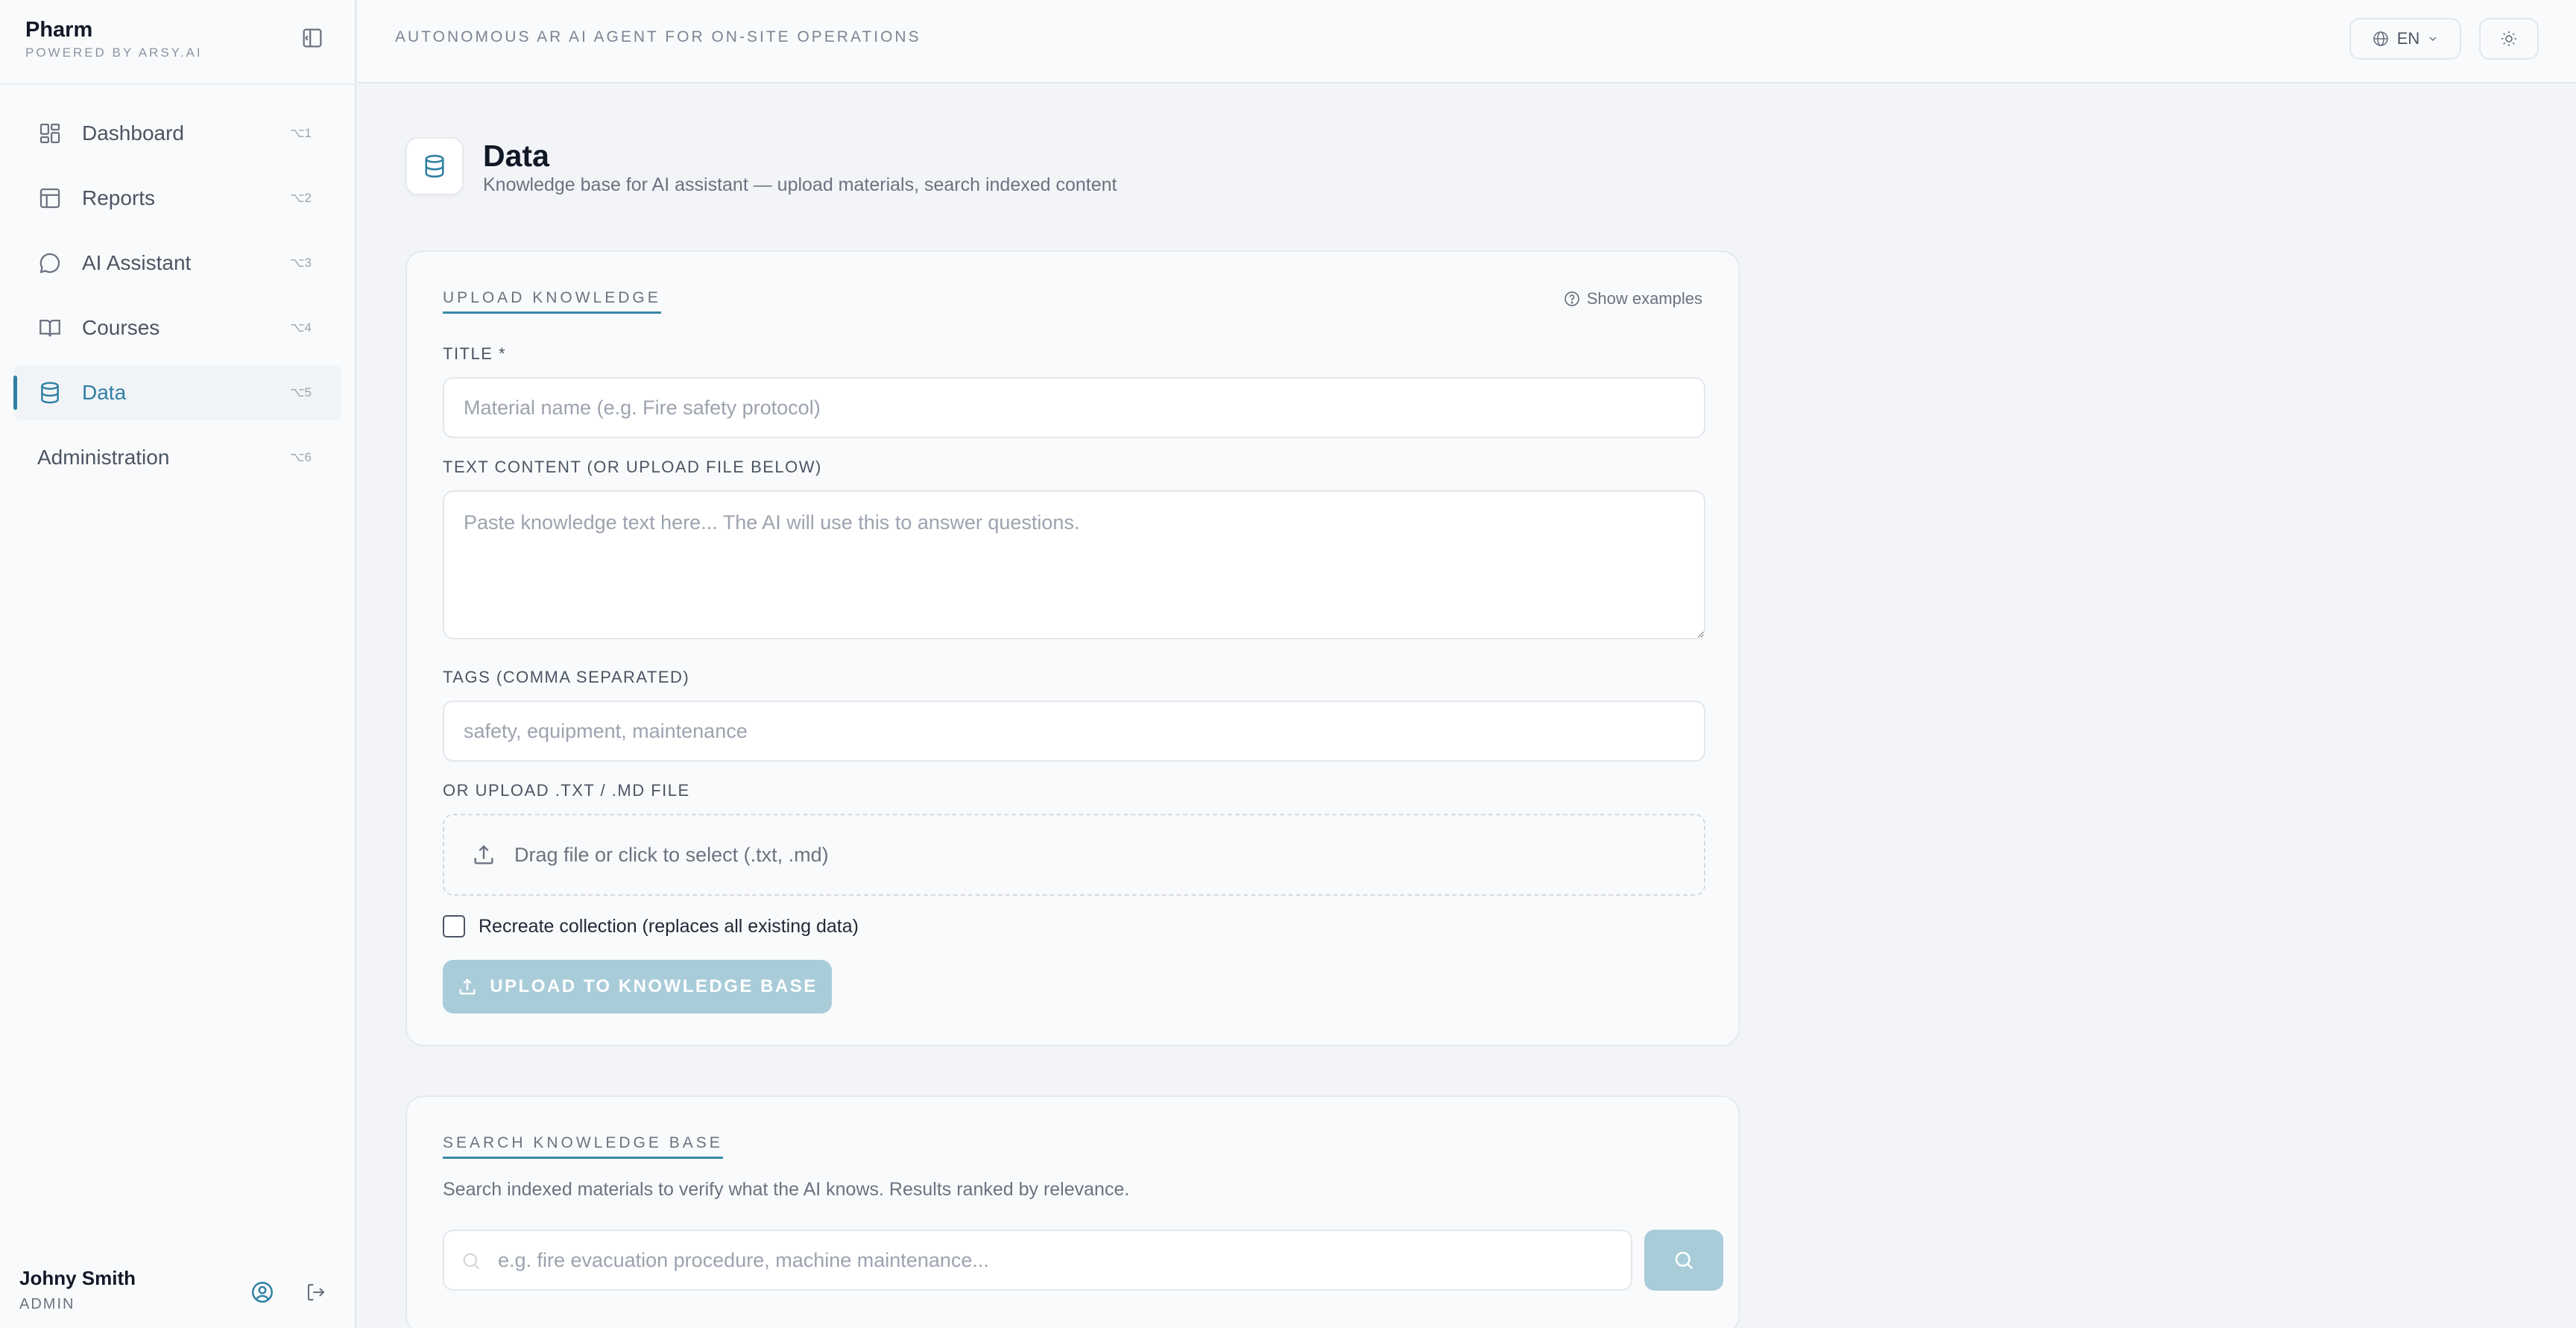  What do you see at coordinates (177, 457) in the screenshot?
I see `sidebar-item-administration: Administration ⌥6` at bounding box center [177, 457].